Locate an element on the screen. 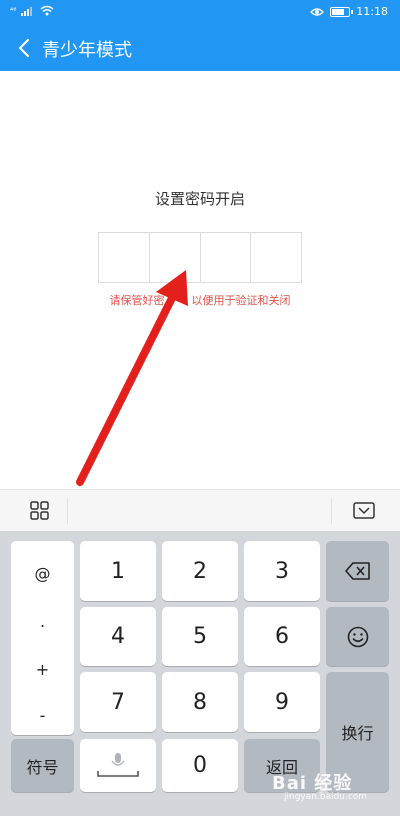 This screenshot has width=400, height=816. key-6: 6 is located at coordinates (282, 636).